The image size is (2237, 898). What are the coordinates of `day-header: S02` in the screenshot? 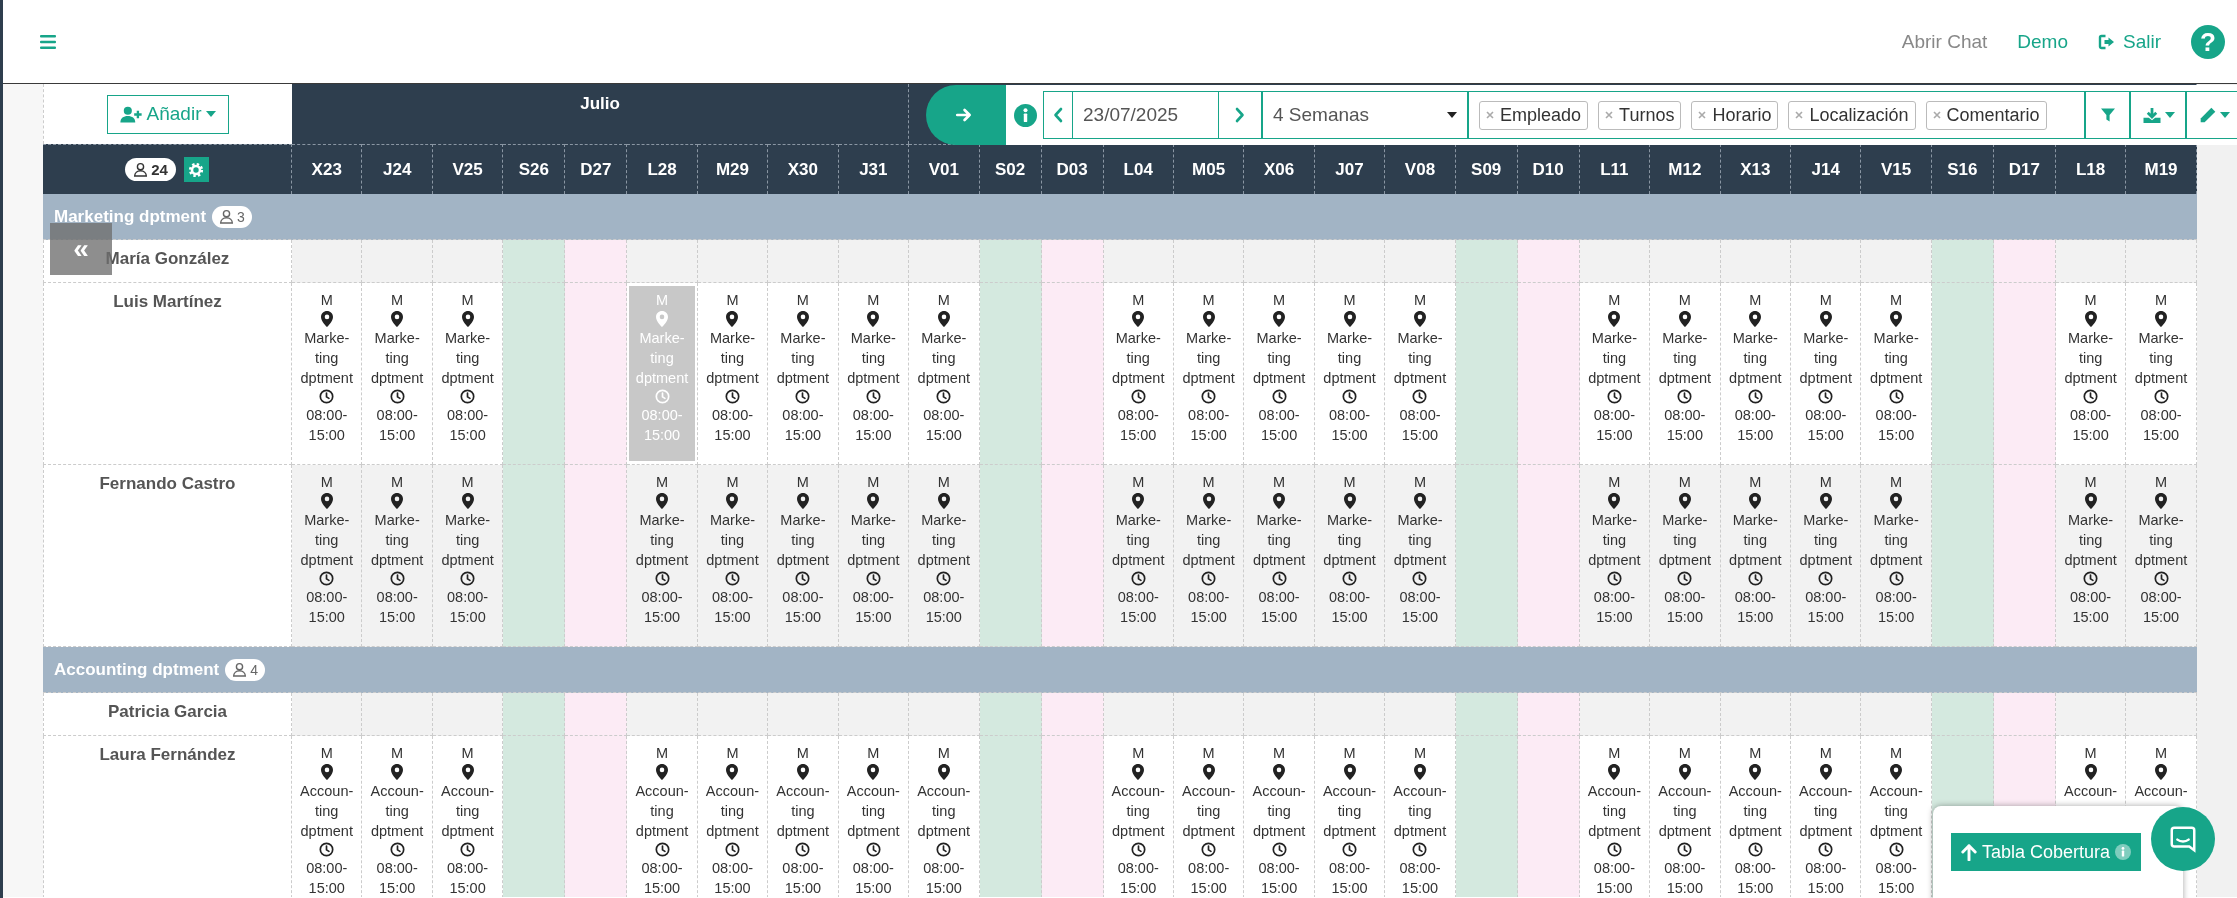 It's located at (1010, 169).